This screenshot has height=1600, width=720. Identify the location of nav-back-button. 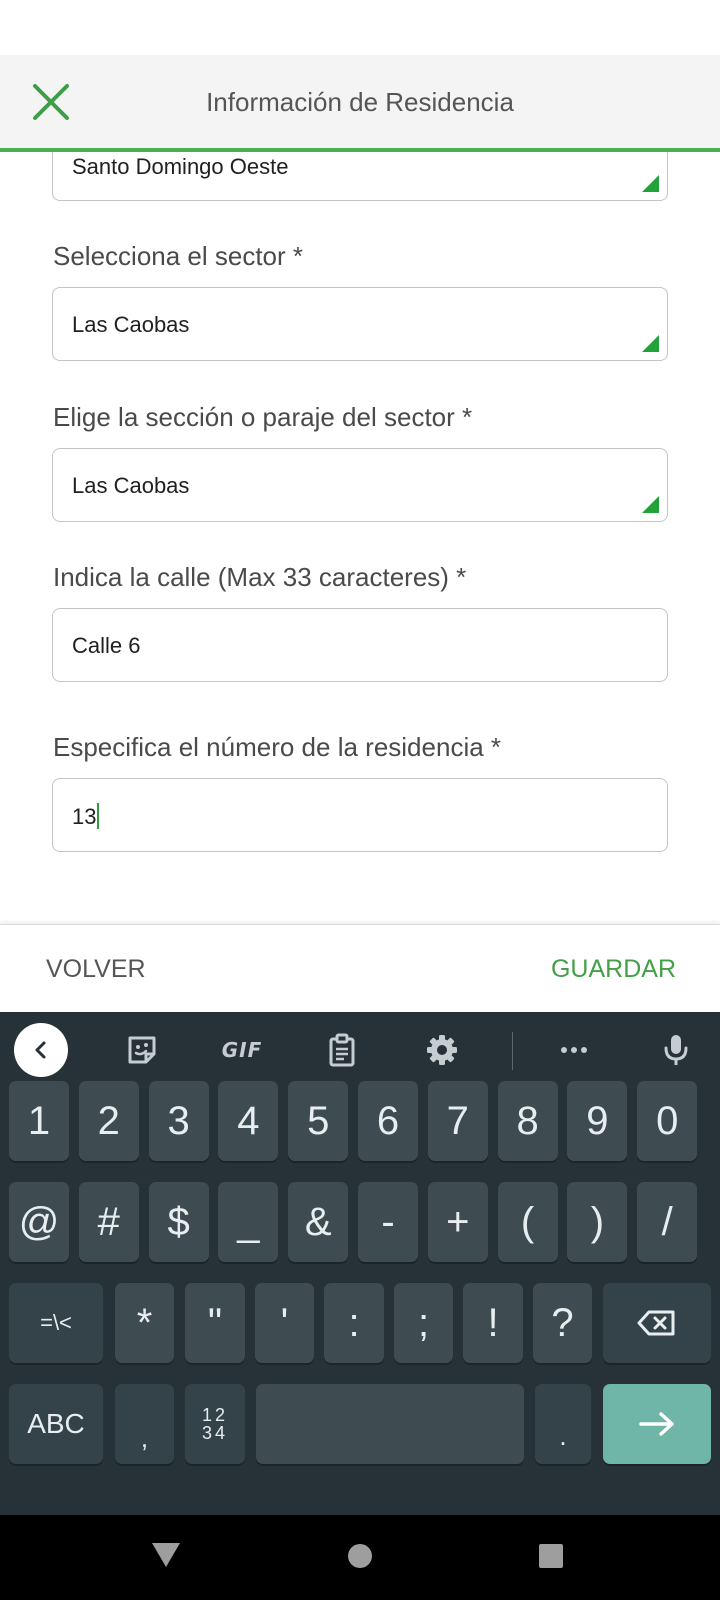
(166, 1557).